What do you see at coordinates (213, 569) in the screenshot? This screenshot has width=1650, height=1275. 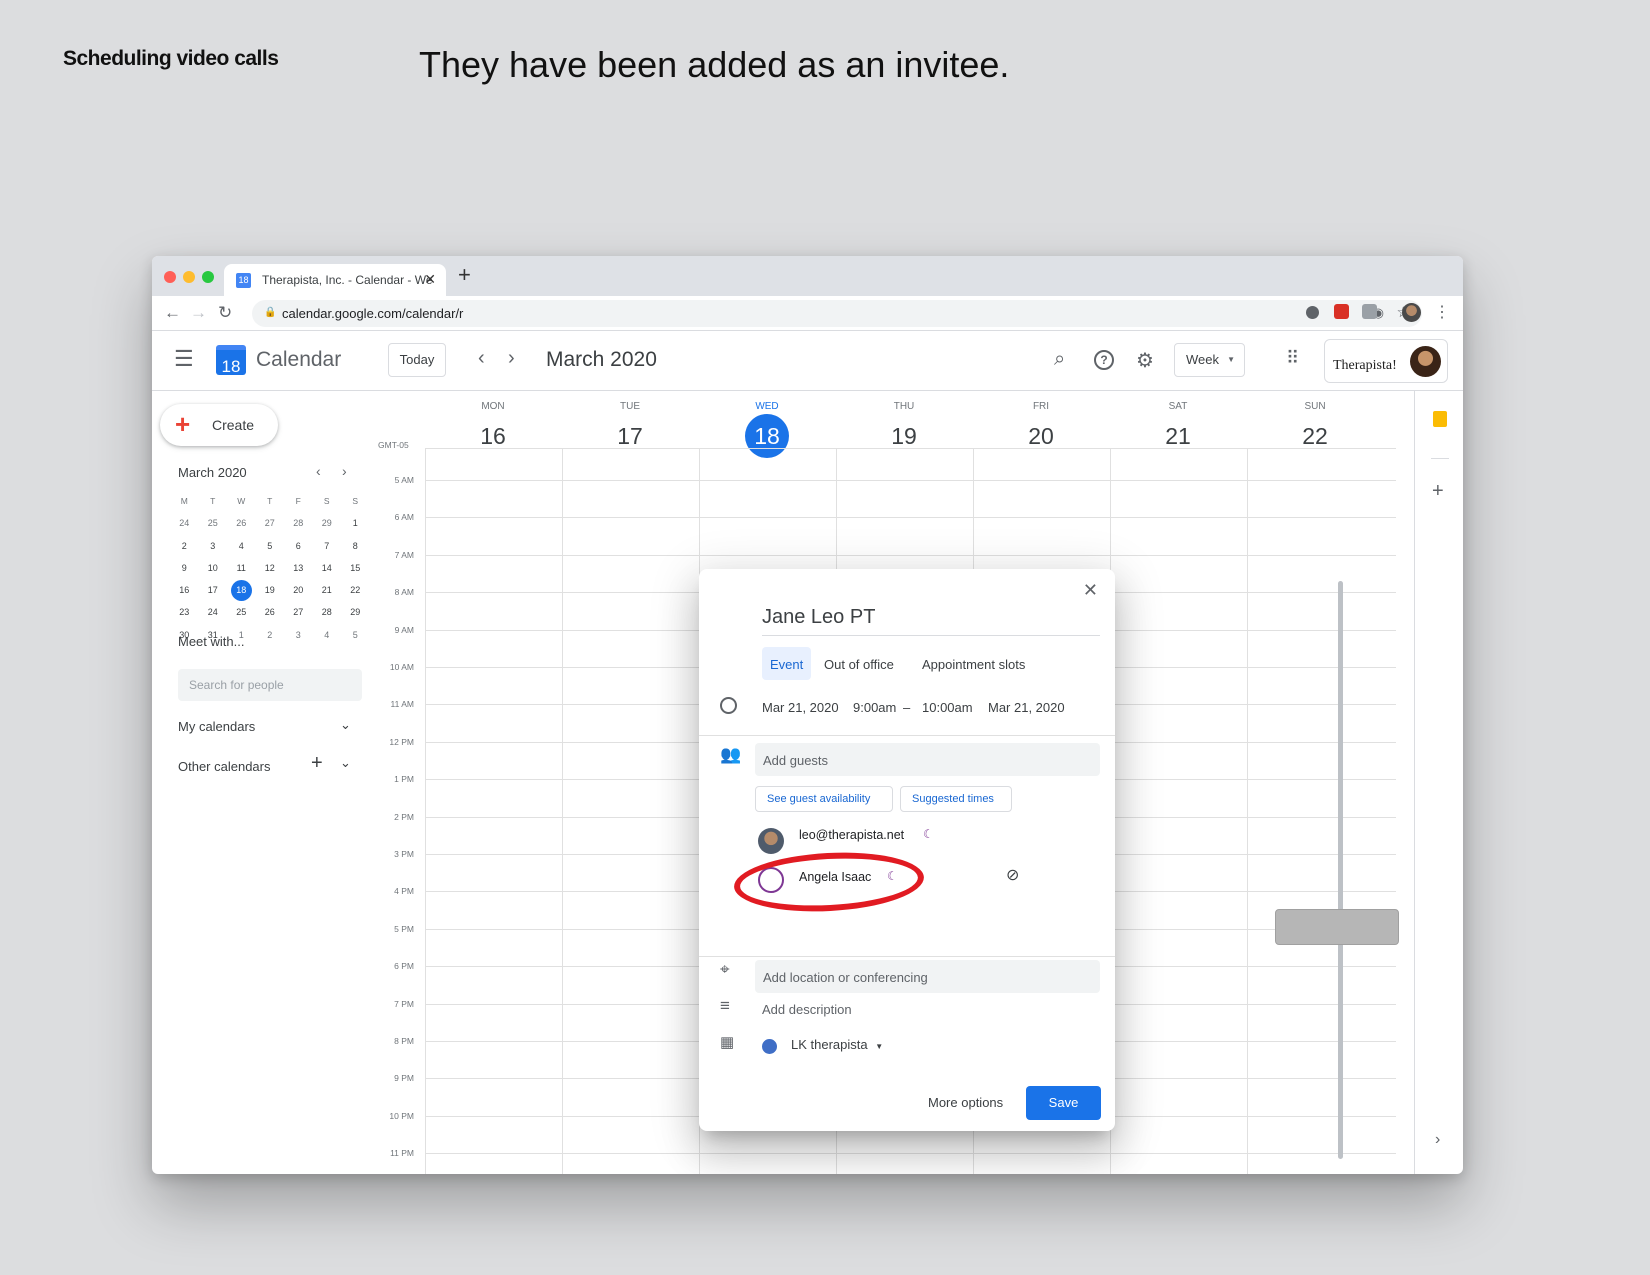 I see `mini-day: 10` at bounding box center [213, 569].